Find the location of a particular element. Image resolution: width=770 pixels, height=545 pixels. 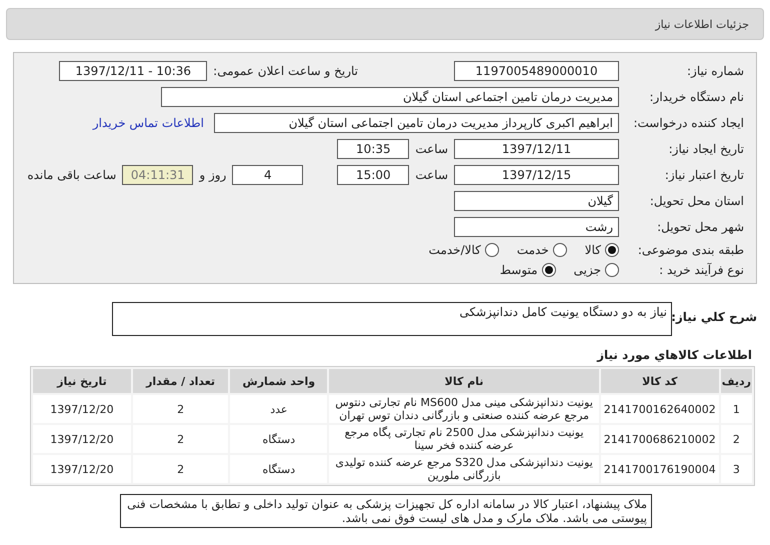

field-label: ایجاد کننده درخواست: is located at coordinates (688, 123).